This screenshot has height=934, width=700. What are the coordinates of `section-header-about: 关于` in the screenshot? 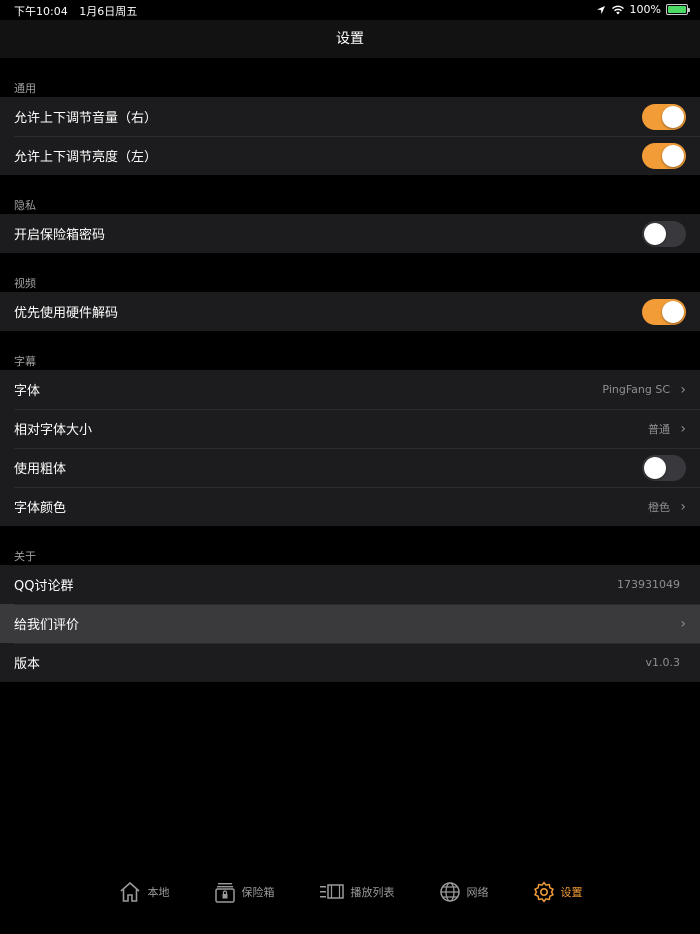 It's located at (350, 545).